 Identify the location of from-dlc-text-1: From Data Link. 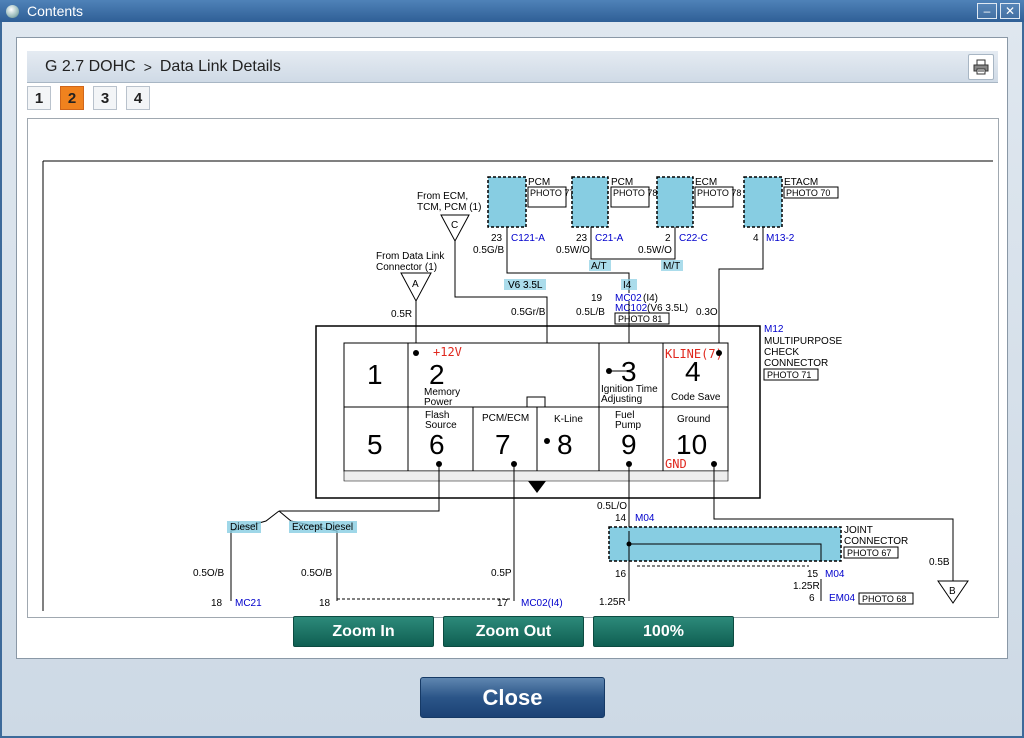
(410, 256).